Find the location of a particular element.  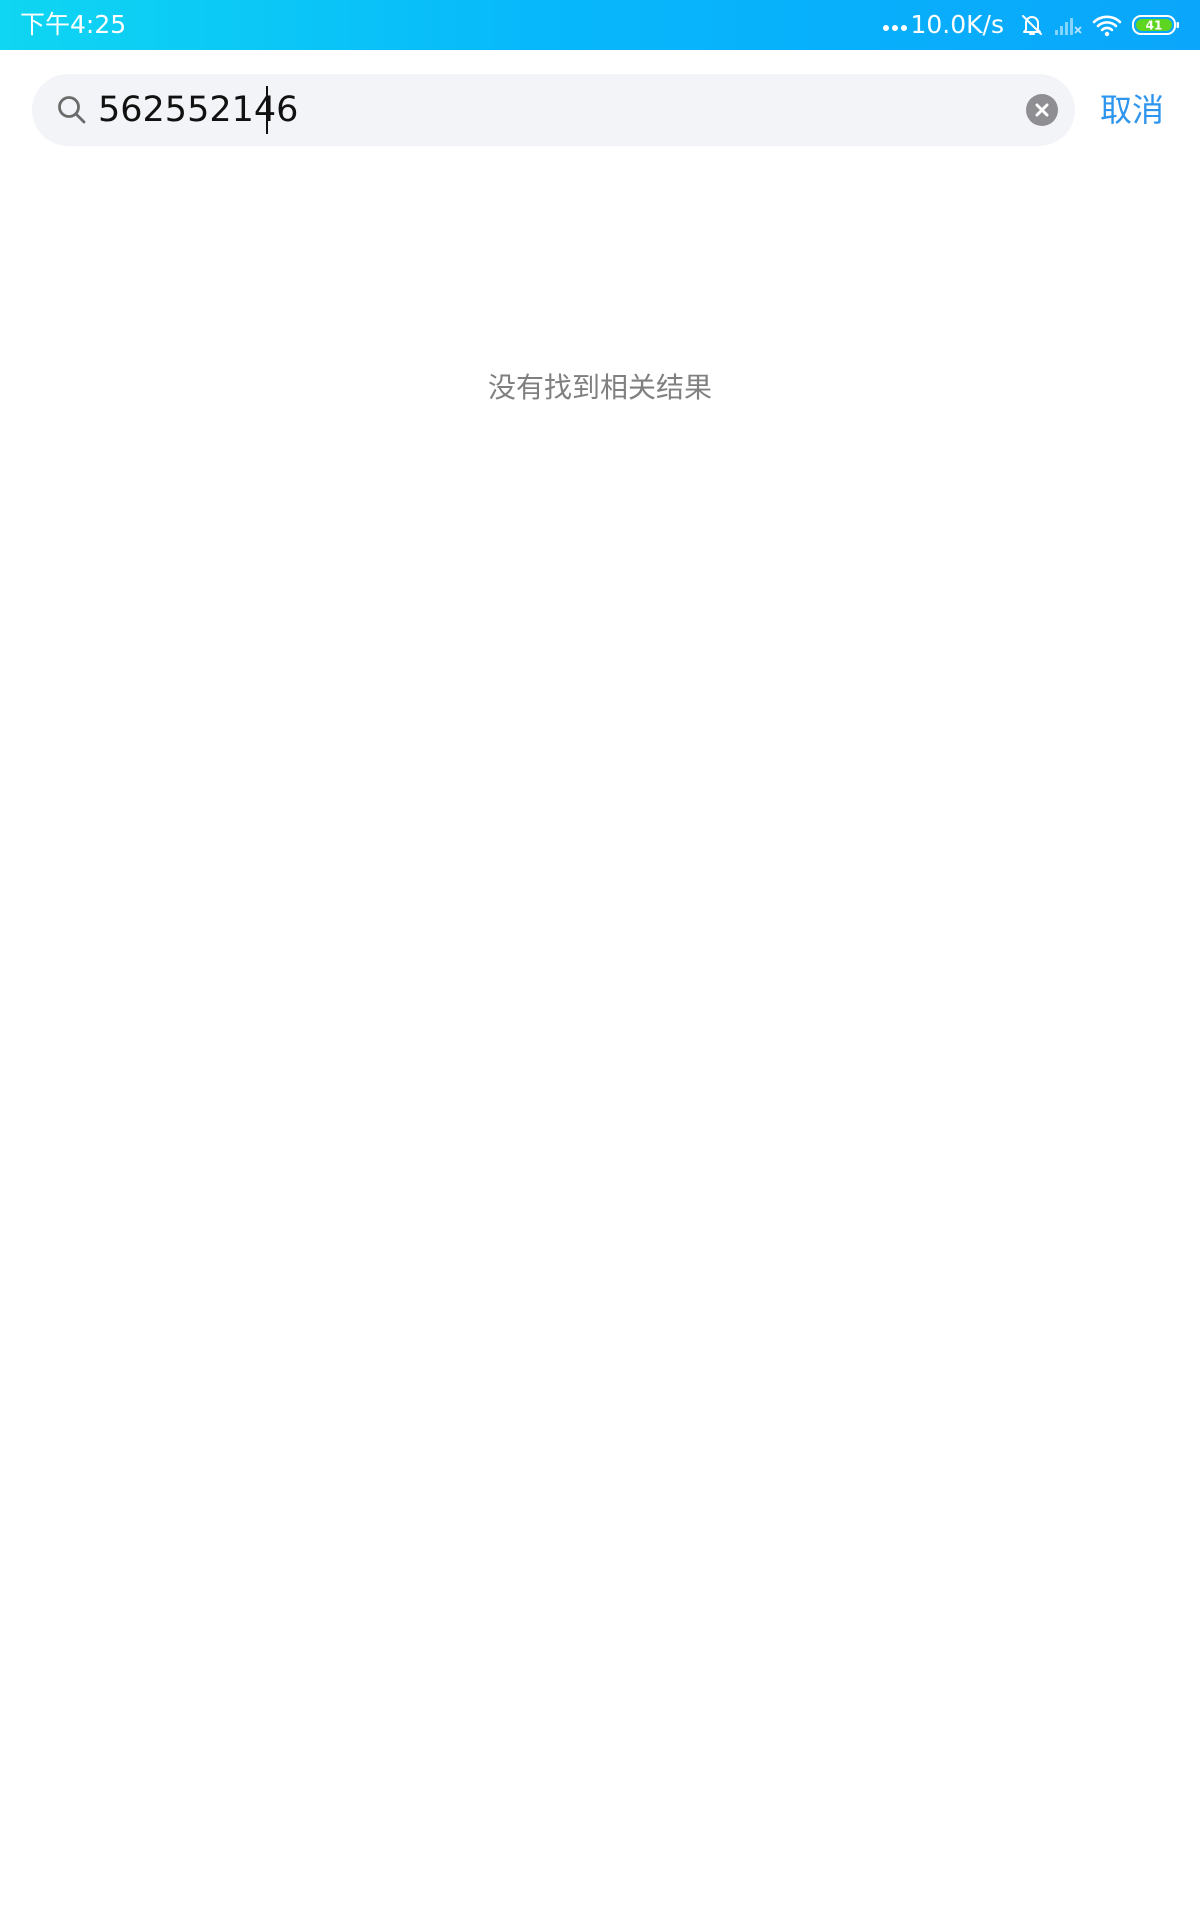

search-box: 562552146 is located at coordinates (553, 110).